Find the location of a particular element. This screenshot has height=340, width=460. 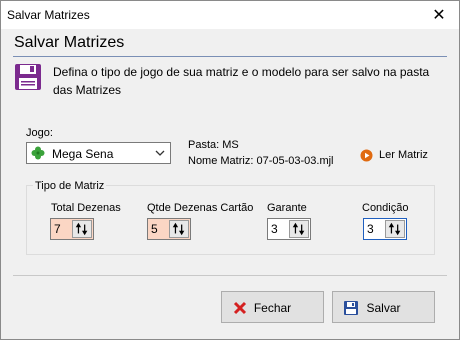

fechar-button: Fechar is located at coordinates (272, 307).